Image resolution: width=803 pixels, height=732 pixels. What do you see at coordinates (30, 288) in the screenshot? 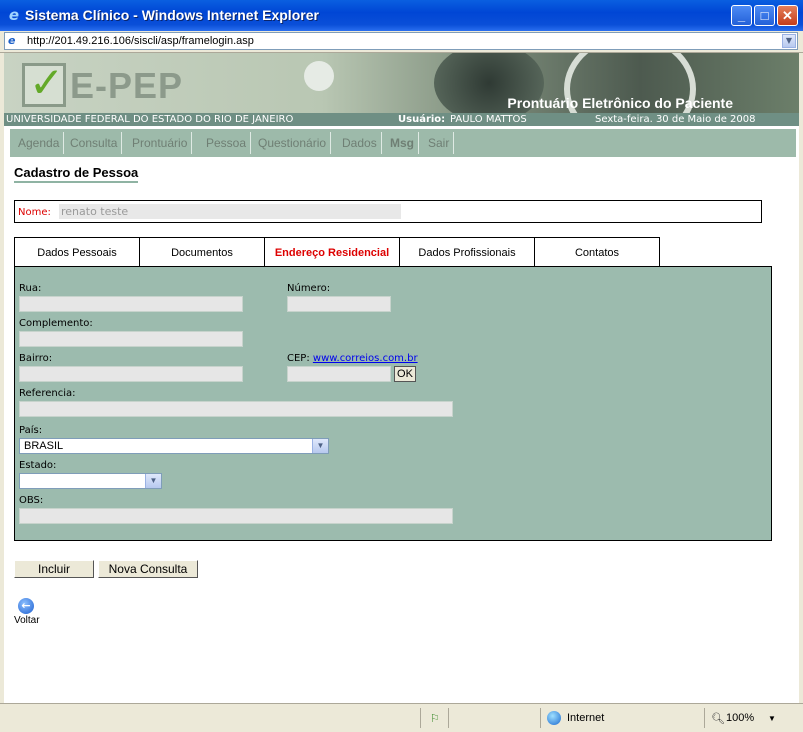
I see `rua-label: Rua:` at bounding box center [30, 288].